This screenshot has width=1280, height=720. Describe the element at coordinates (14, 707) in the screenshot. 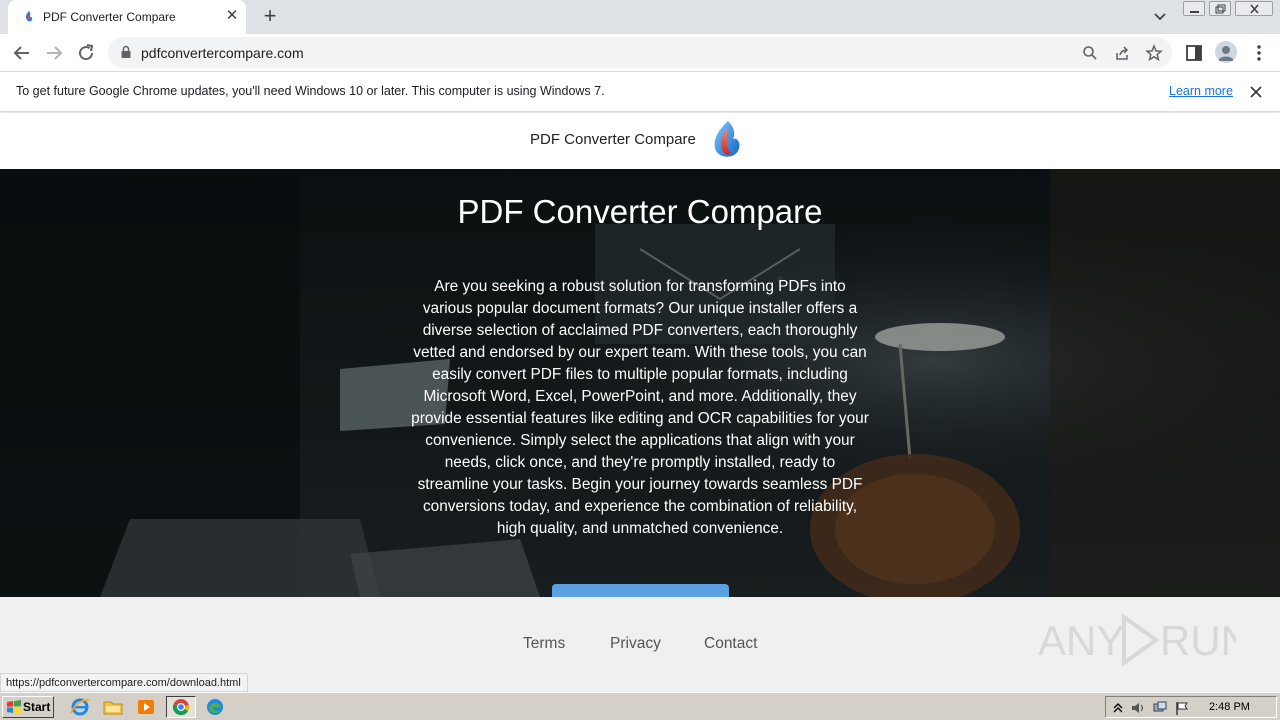

I see `windows-logo-icon` at that location.